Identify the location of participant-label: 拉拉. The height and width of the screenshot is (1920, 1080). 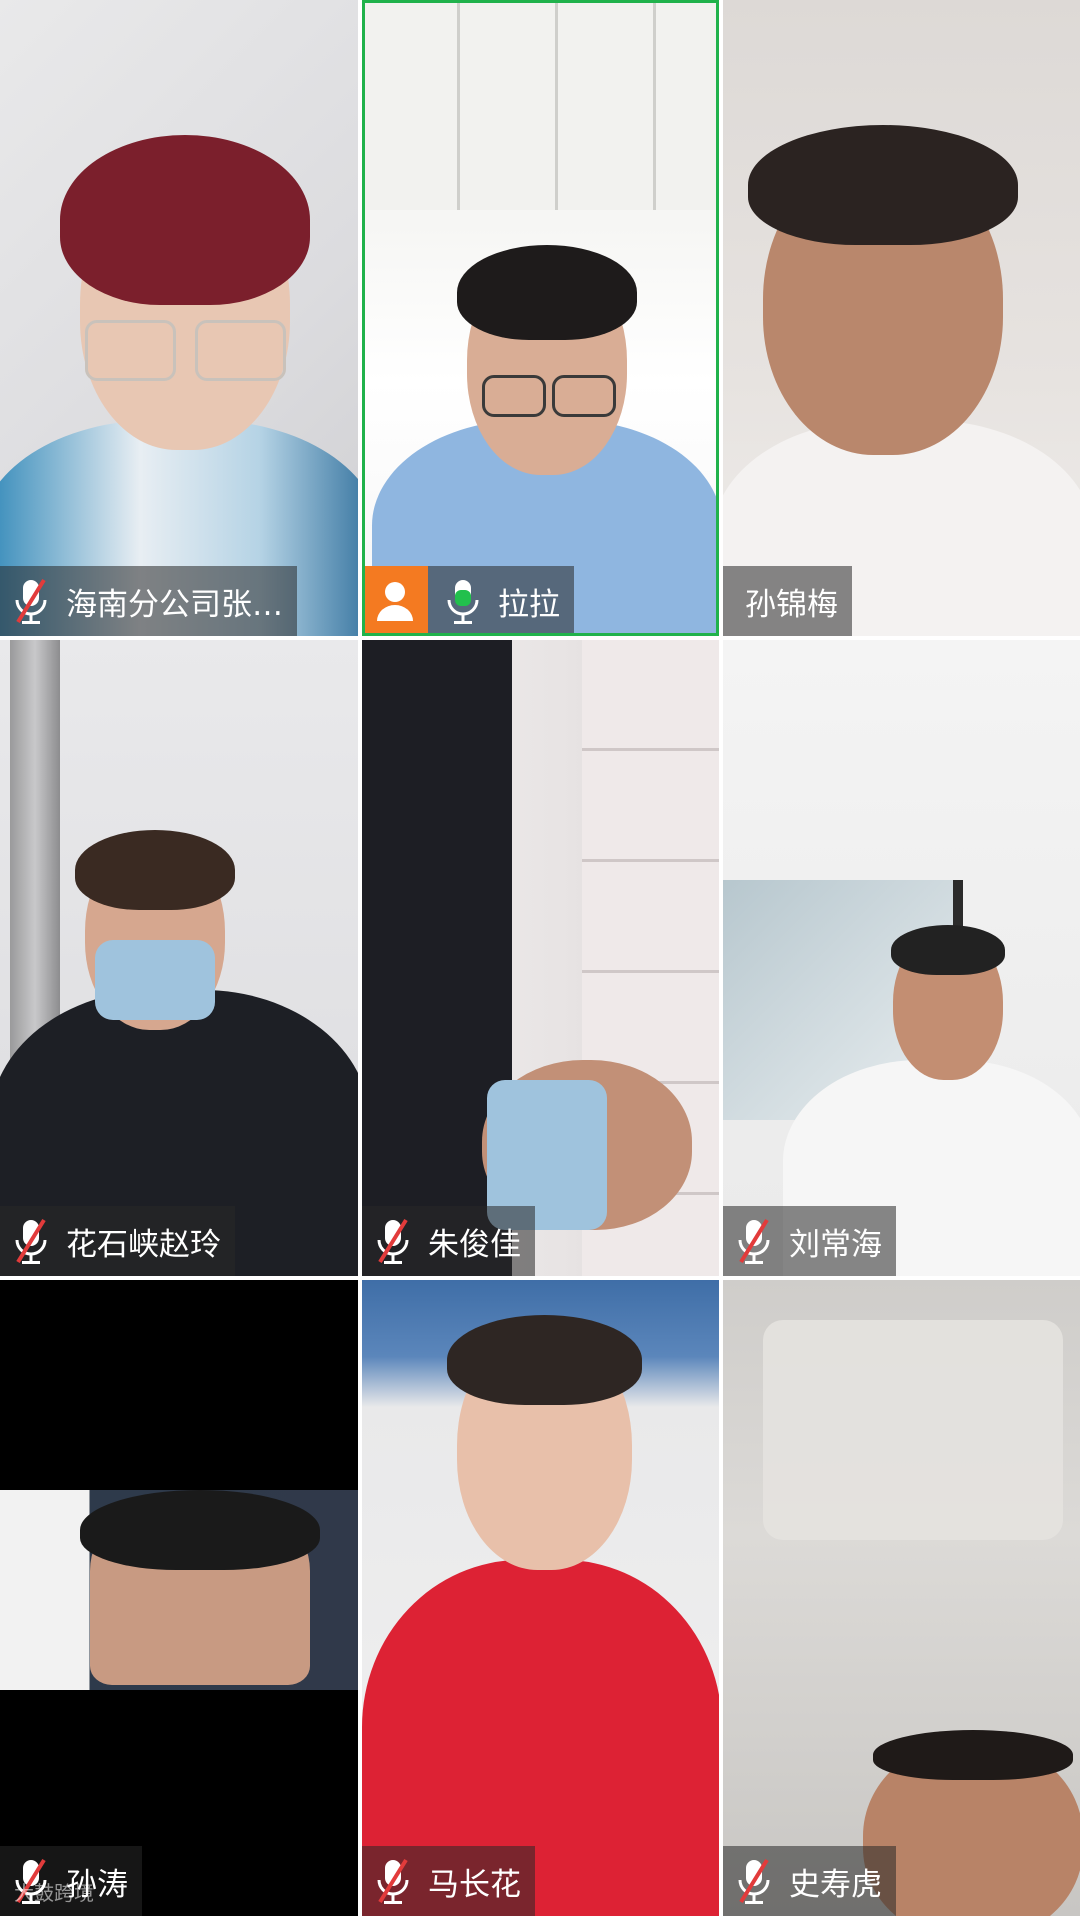
(468, 601).